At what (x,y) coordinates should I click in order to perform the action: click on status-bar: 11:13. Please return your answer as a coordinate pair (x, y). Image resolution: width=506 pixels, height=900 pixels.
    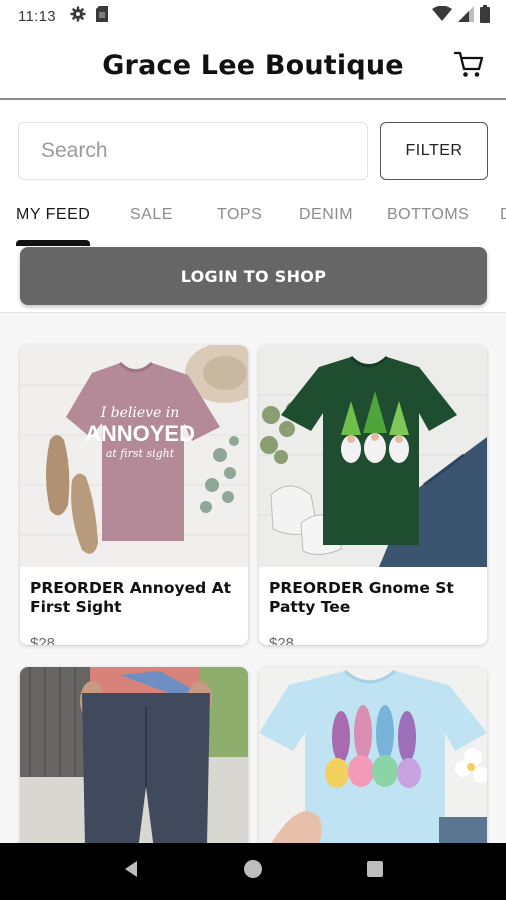
    Looking at the image, I should click on (253, 16).